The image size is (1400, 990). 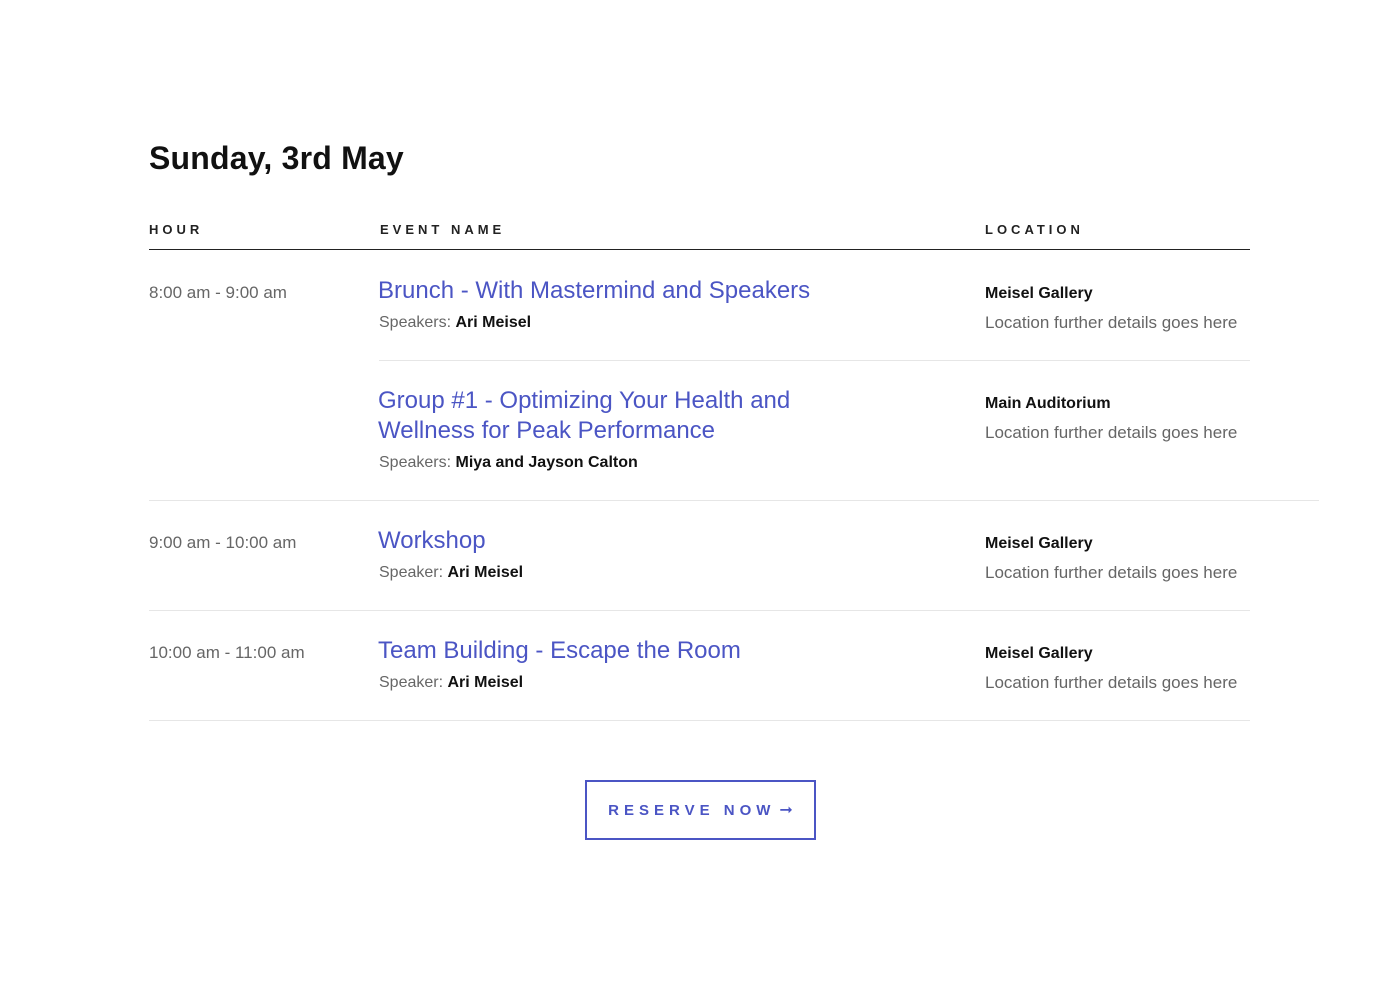 I want to click on location-name: Main Auditorium, so click(x=1048, y=403).